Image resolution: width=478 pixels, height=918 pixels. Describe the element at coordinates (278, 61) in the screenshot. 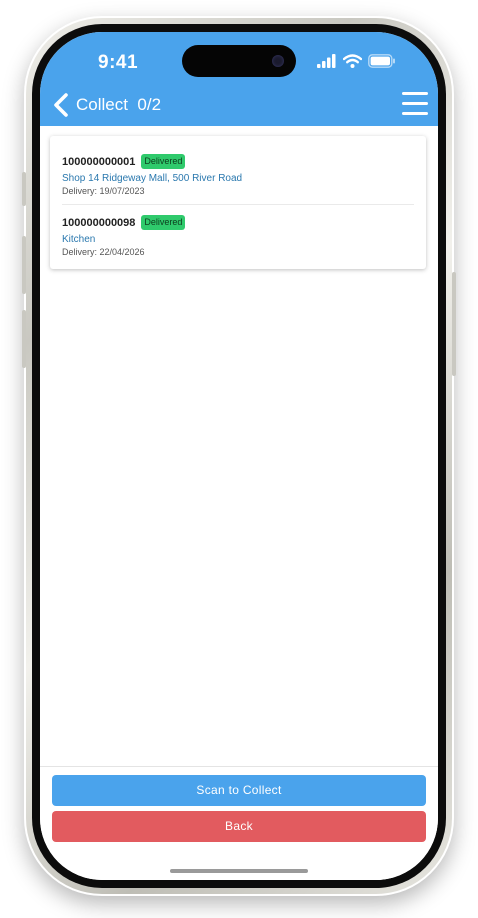

I see `camera-icon` at that location.